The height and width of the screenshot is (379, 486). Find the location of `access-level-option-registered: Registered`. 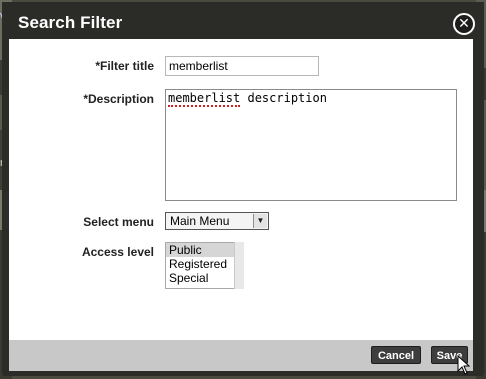

access-level-option-registered: Registered is located at coordinates (205, 264).